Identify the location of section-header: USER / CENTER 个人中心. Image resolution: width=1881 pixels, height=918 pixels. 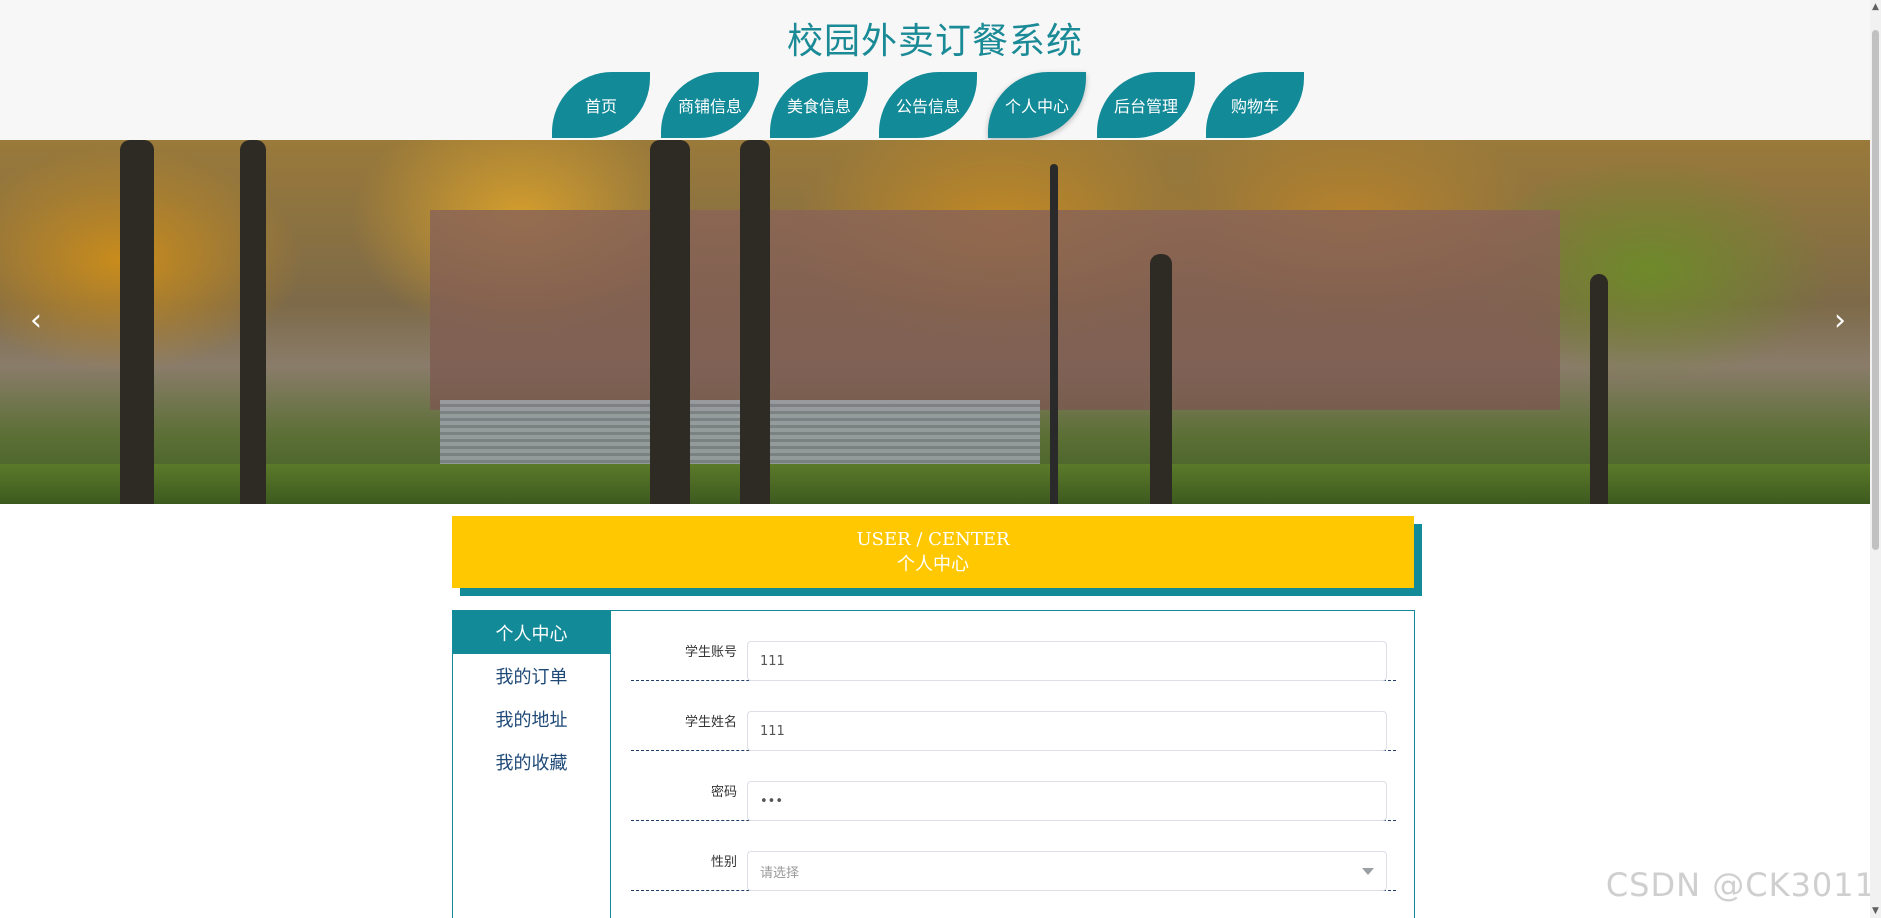
(937, 556).